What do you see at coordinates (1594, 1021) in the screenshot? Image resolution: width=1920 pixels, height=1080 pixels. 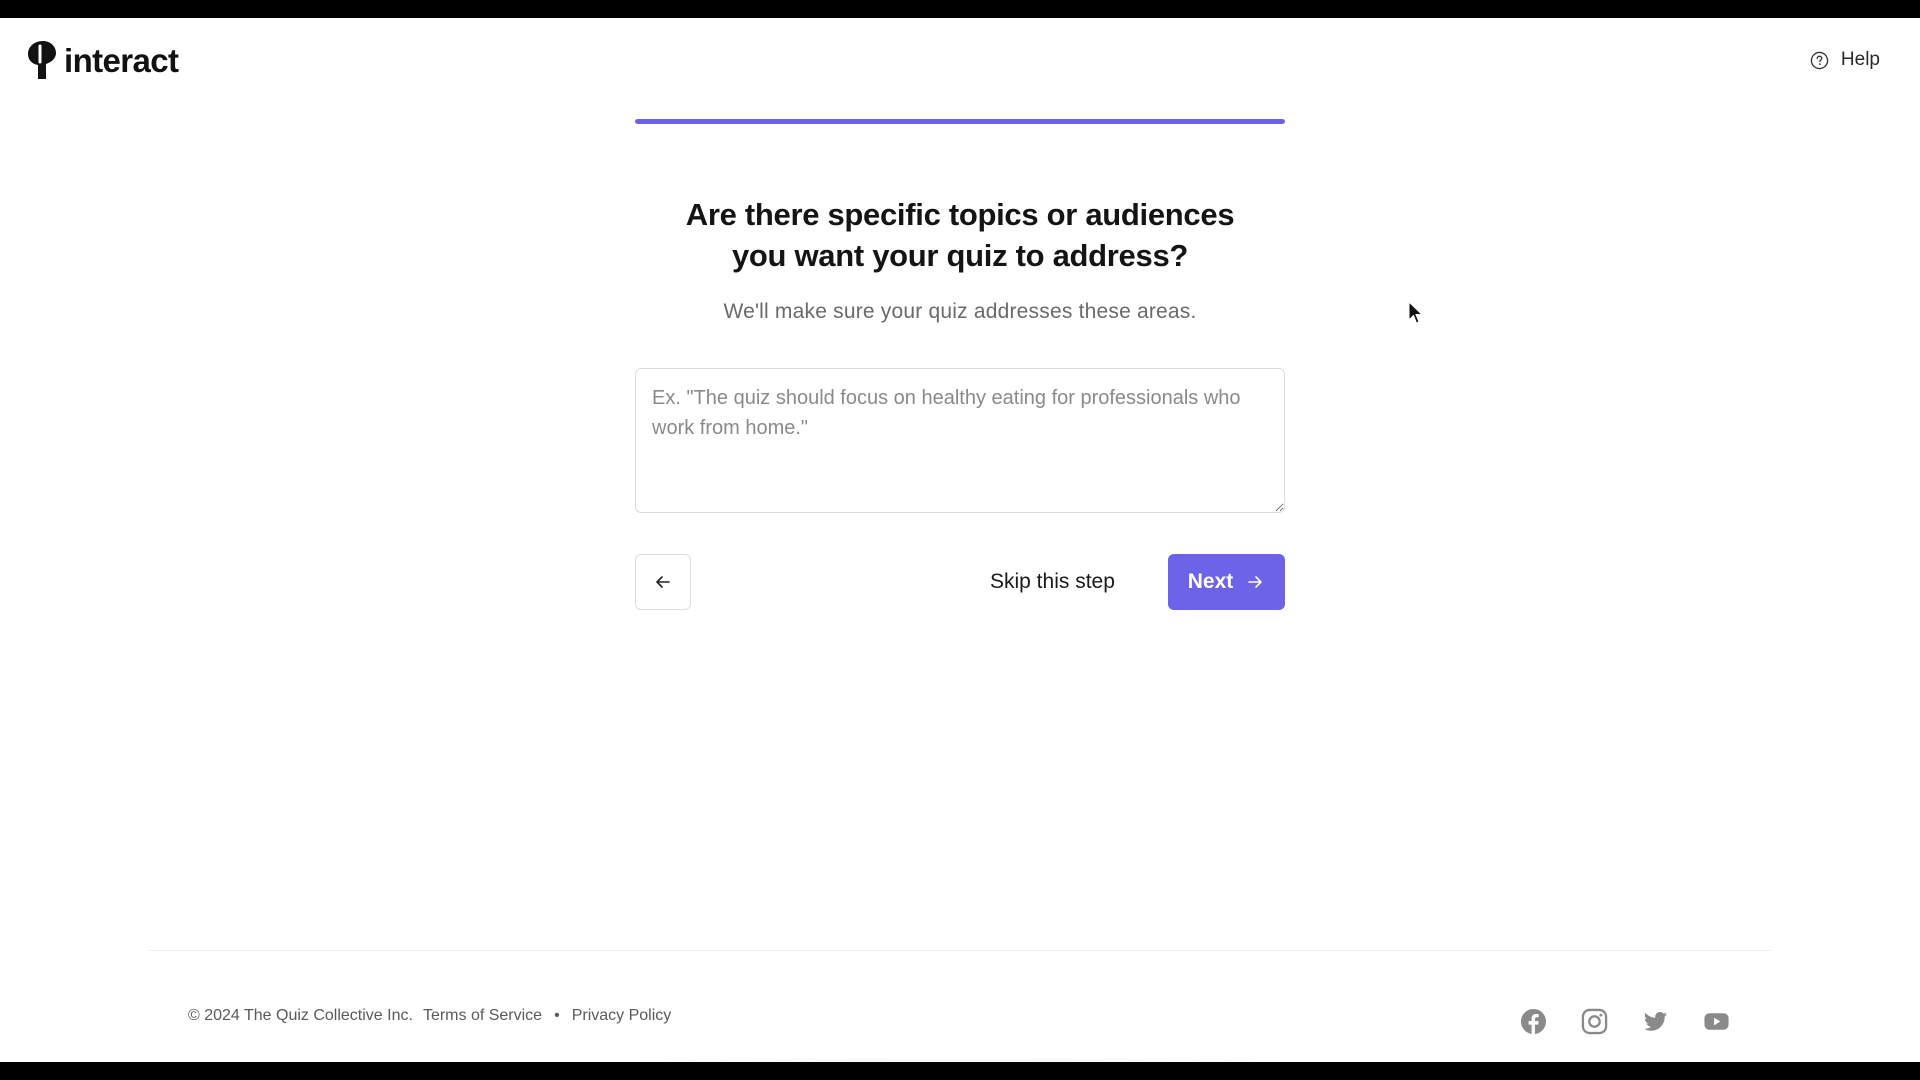 I see `instagram-icon` at bounding box center [1594, 1021].